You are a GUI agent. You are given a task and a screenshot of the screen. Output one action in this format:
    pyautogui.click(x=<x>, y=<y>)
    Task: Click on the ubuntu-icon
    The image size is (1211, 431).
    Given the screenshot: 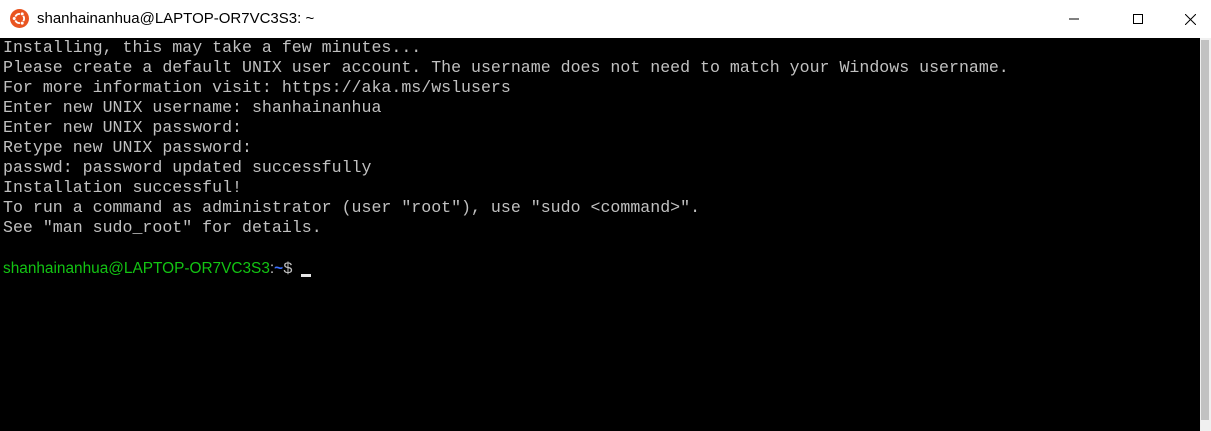 What is the action you would take?
    pyautogui.click(x=19, y=18)
    